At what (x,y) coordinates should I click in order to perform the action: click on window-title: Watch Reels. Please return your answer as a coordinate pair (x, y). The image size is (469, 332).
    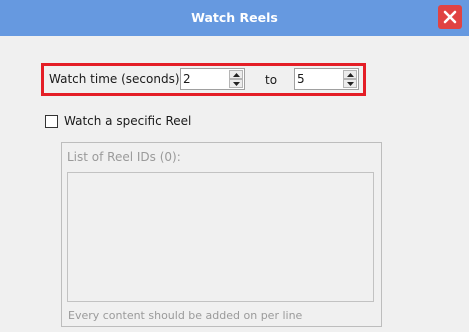
    Looking at the image, I should click on (234, 17).